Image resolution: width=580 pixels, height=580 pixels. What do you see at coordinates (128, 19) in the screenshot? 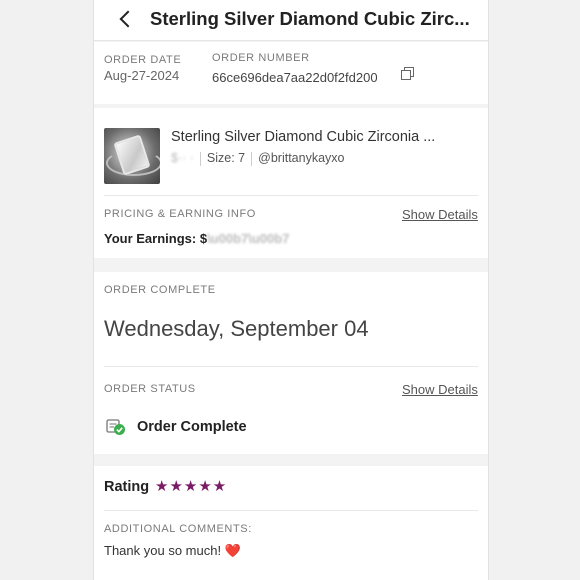
I see `back-chevron-icon` at bounding box center [128, 19].